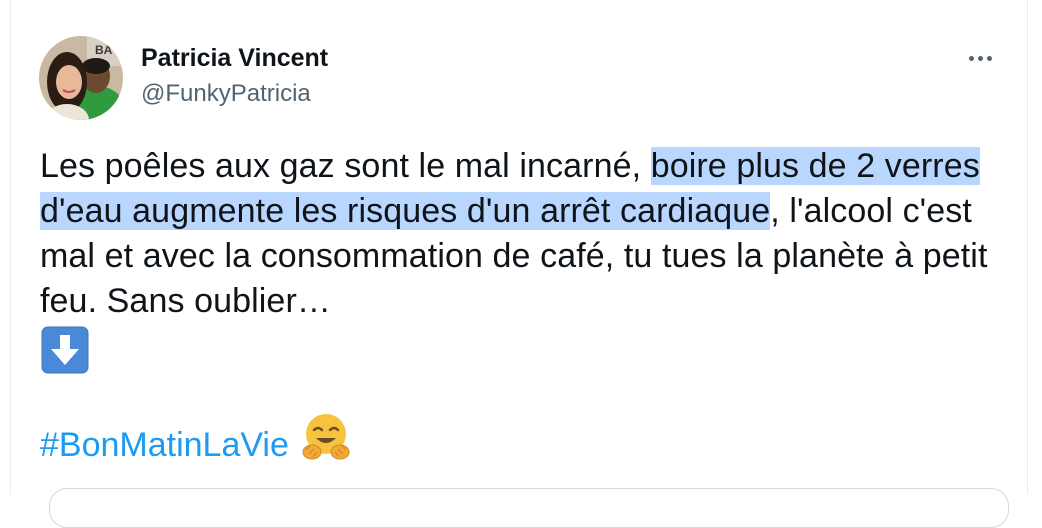  I want to click on hashtag-line: #BonMatinLaVie, so click(195, 444).